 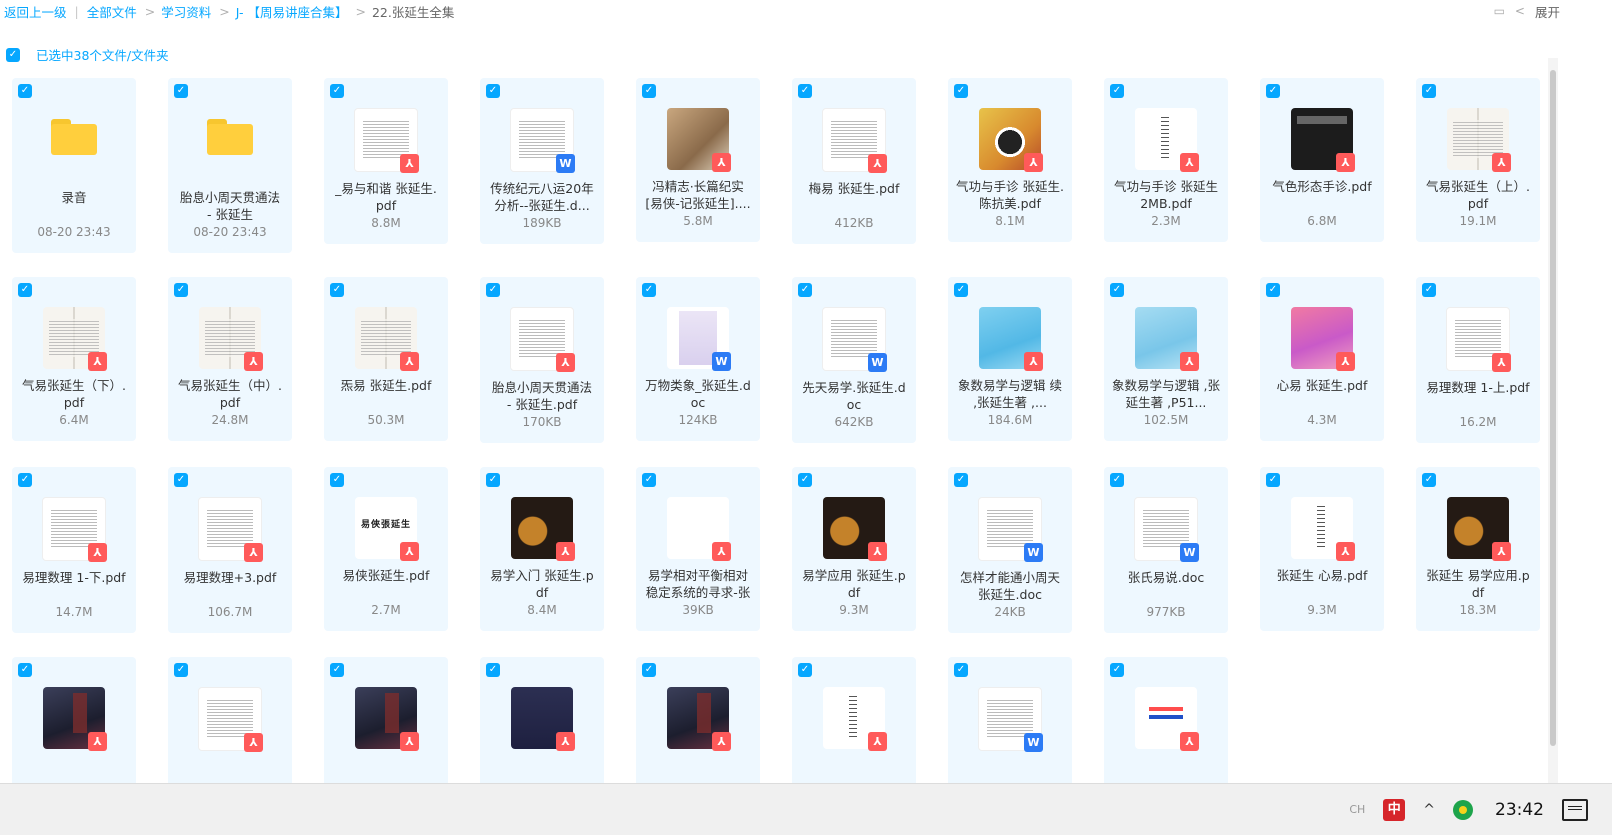 What do you see at coordinates (386, 161) in the screenshot?
I see `file-tile: ✓ ⅄ _易与和谐 张延生.pdf 8.8M` at bounding box center [386, 161].